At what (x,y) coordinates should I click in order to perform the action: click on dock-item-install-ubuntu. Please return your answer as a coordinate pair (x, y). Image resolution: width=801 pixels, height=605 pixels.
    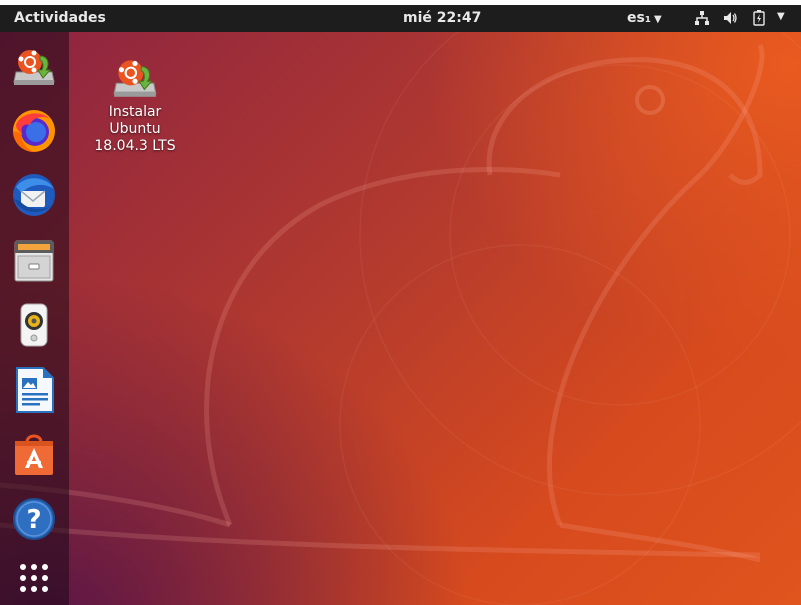
    Looking at the image, I should click on (34, 66).